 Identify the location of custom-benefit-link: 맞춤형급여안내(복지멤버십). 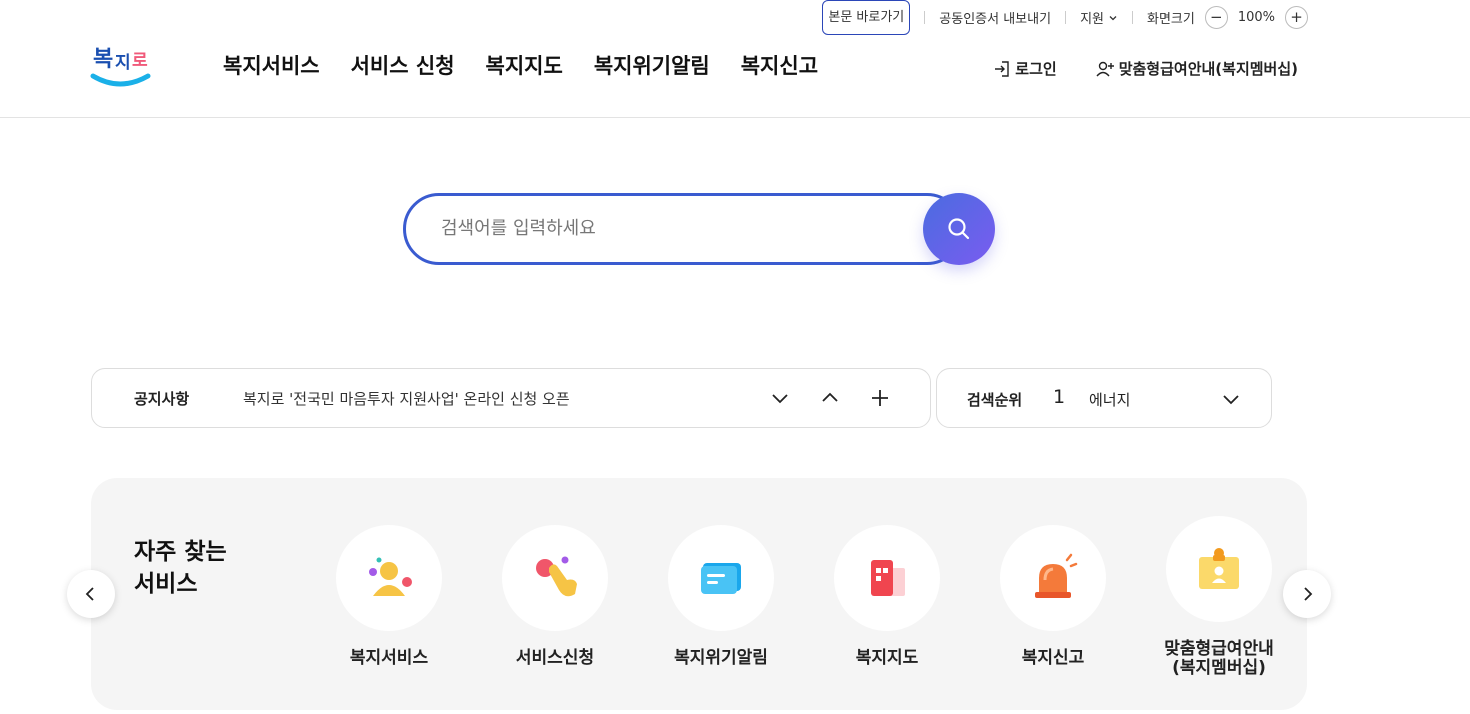
(1196, 68).